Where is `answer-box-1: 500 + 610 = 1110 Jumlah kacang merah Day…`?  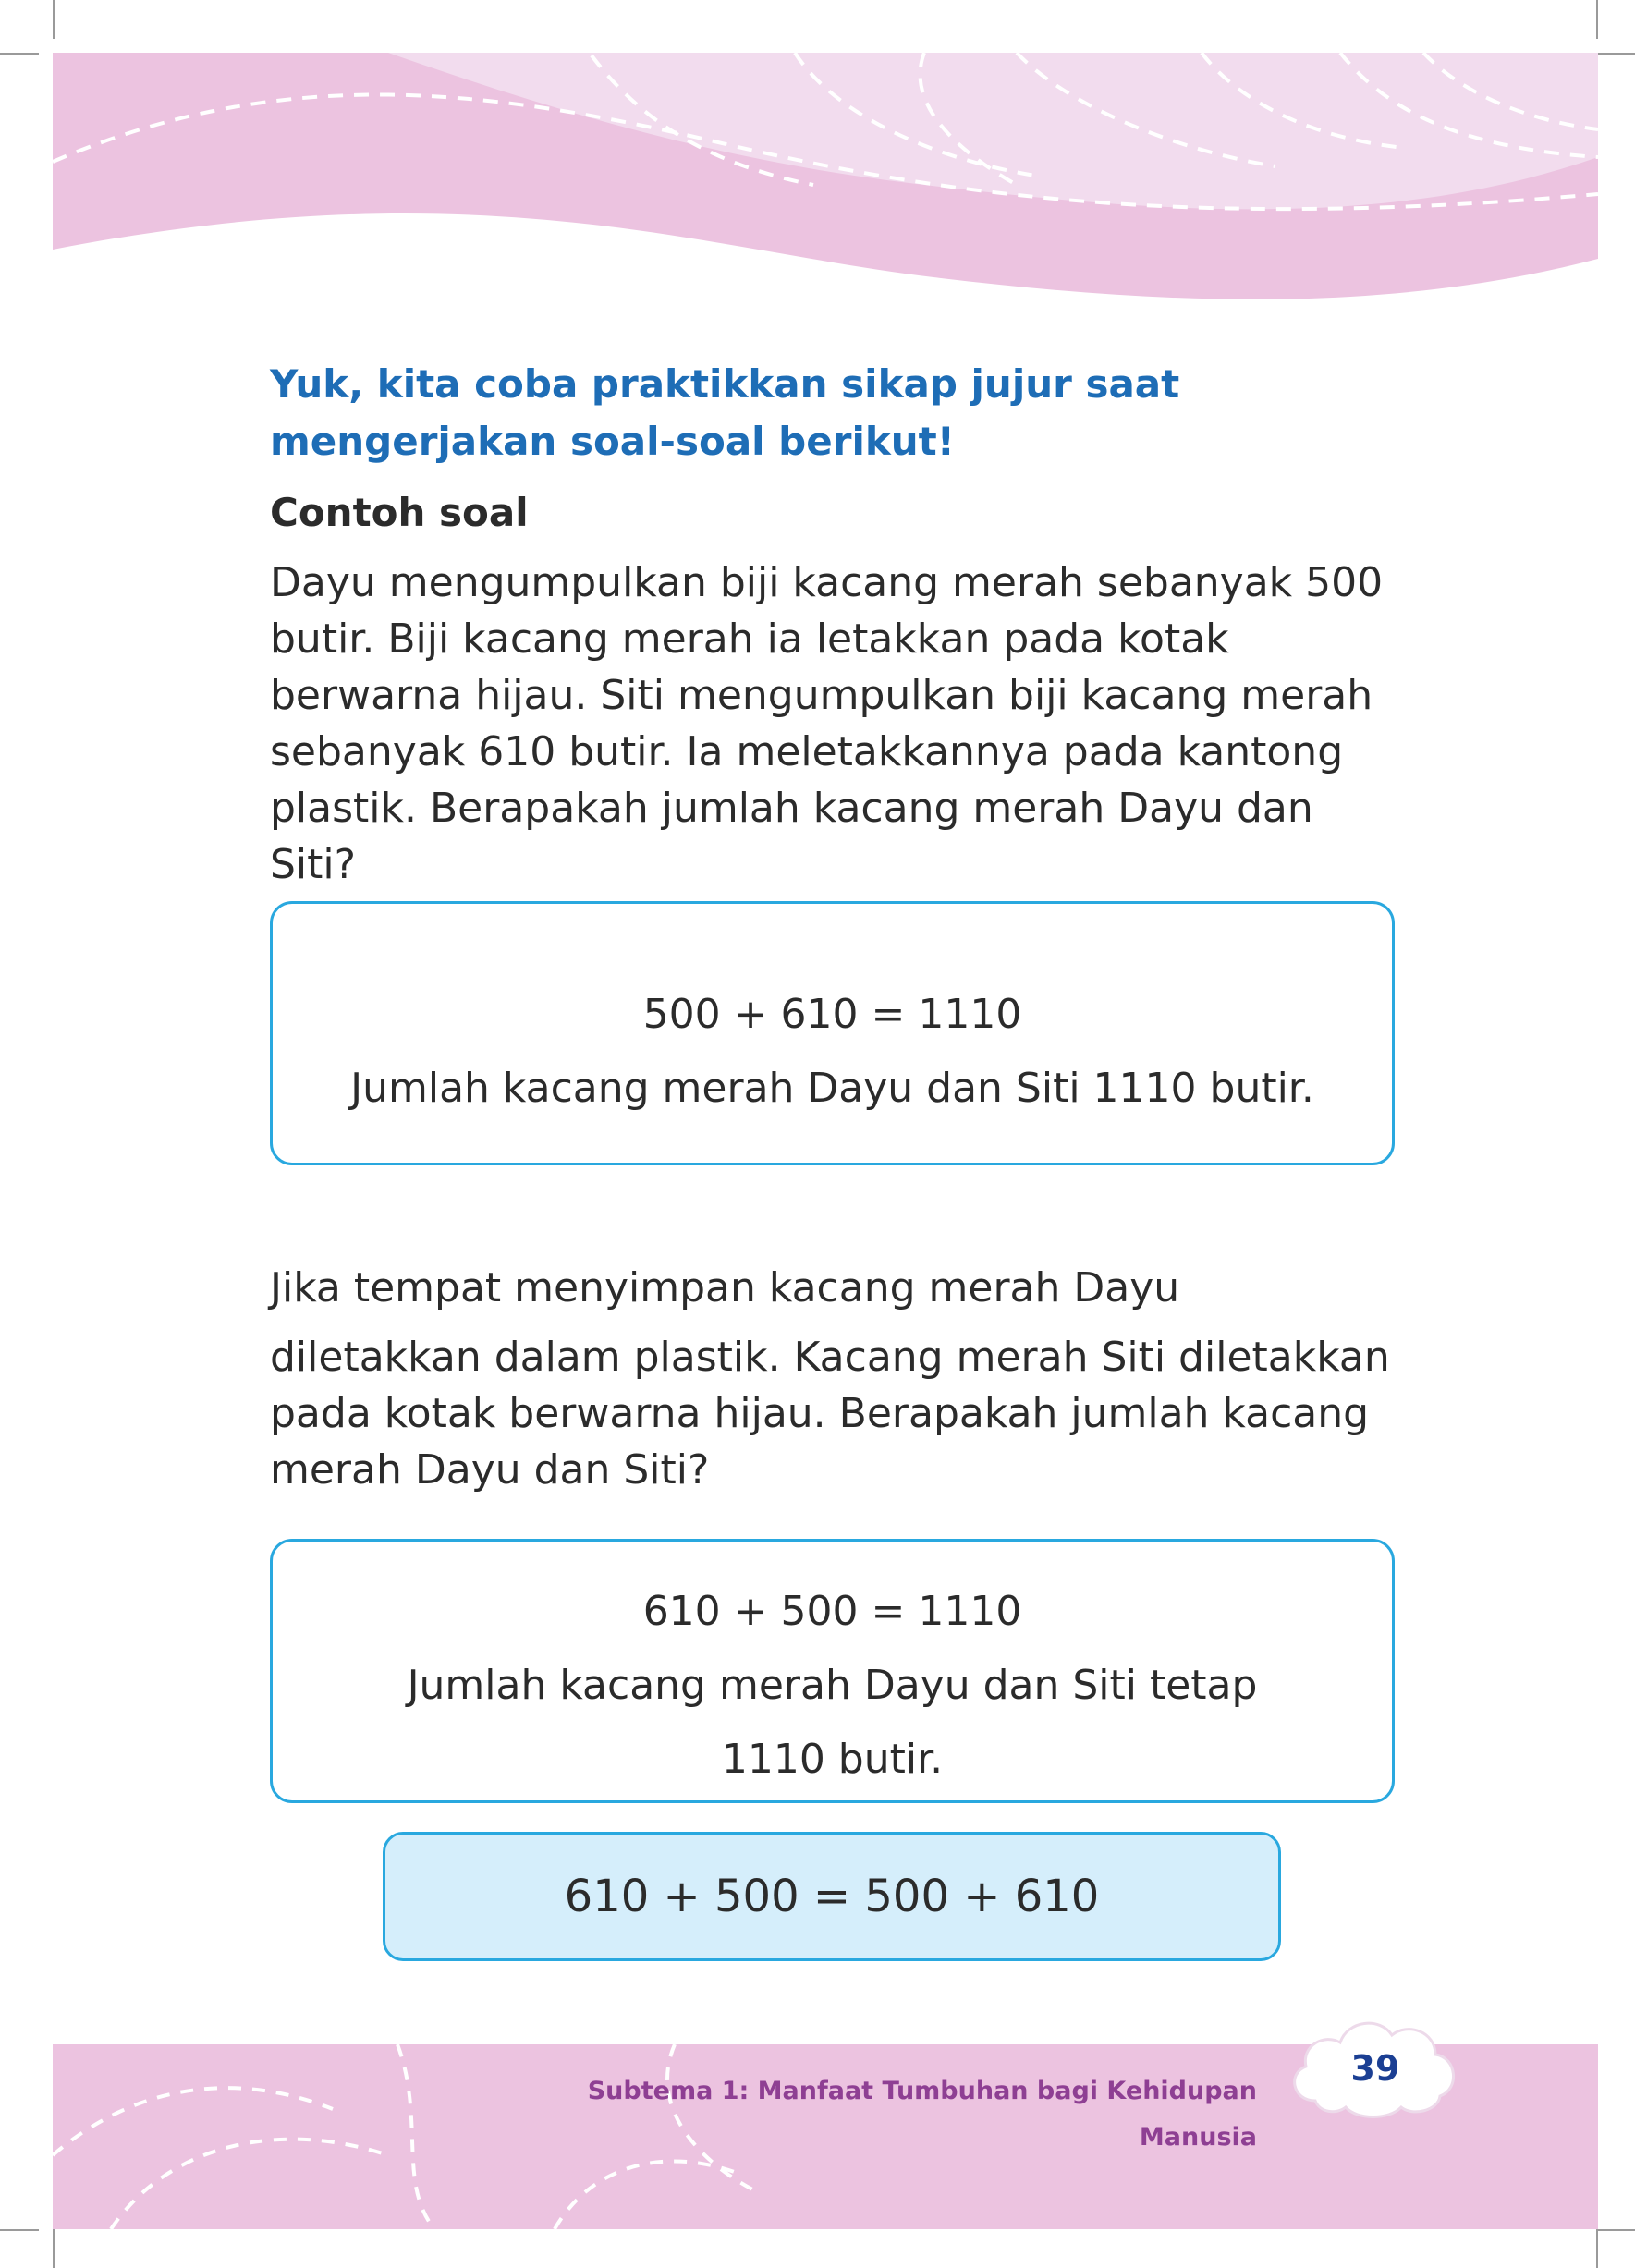
answer-box-1: 500 + 610 = 1110 Jumlah kacang merah Day… is located at coordinates (832, 1033).